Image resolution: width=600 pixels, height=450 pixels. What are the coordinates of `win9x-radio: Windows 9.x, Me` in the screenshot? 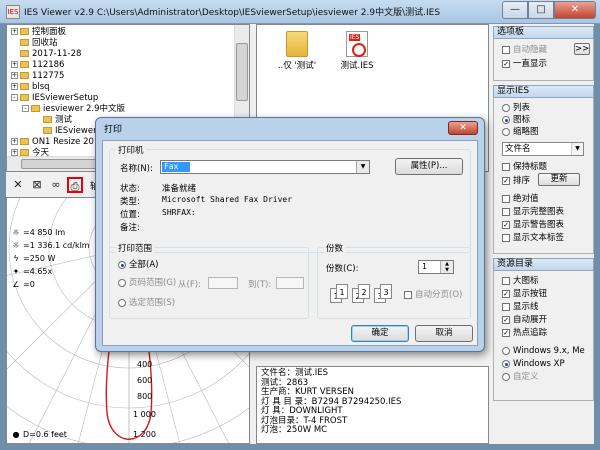 It's located at (543, 351).